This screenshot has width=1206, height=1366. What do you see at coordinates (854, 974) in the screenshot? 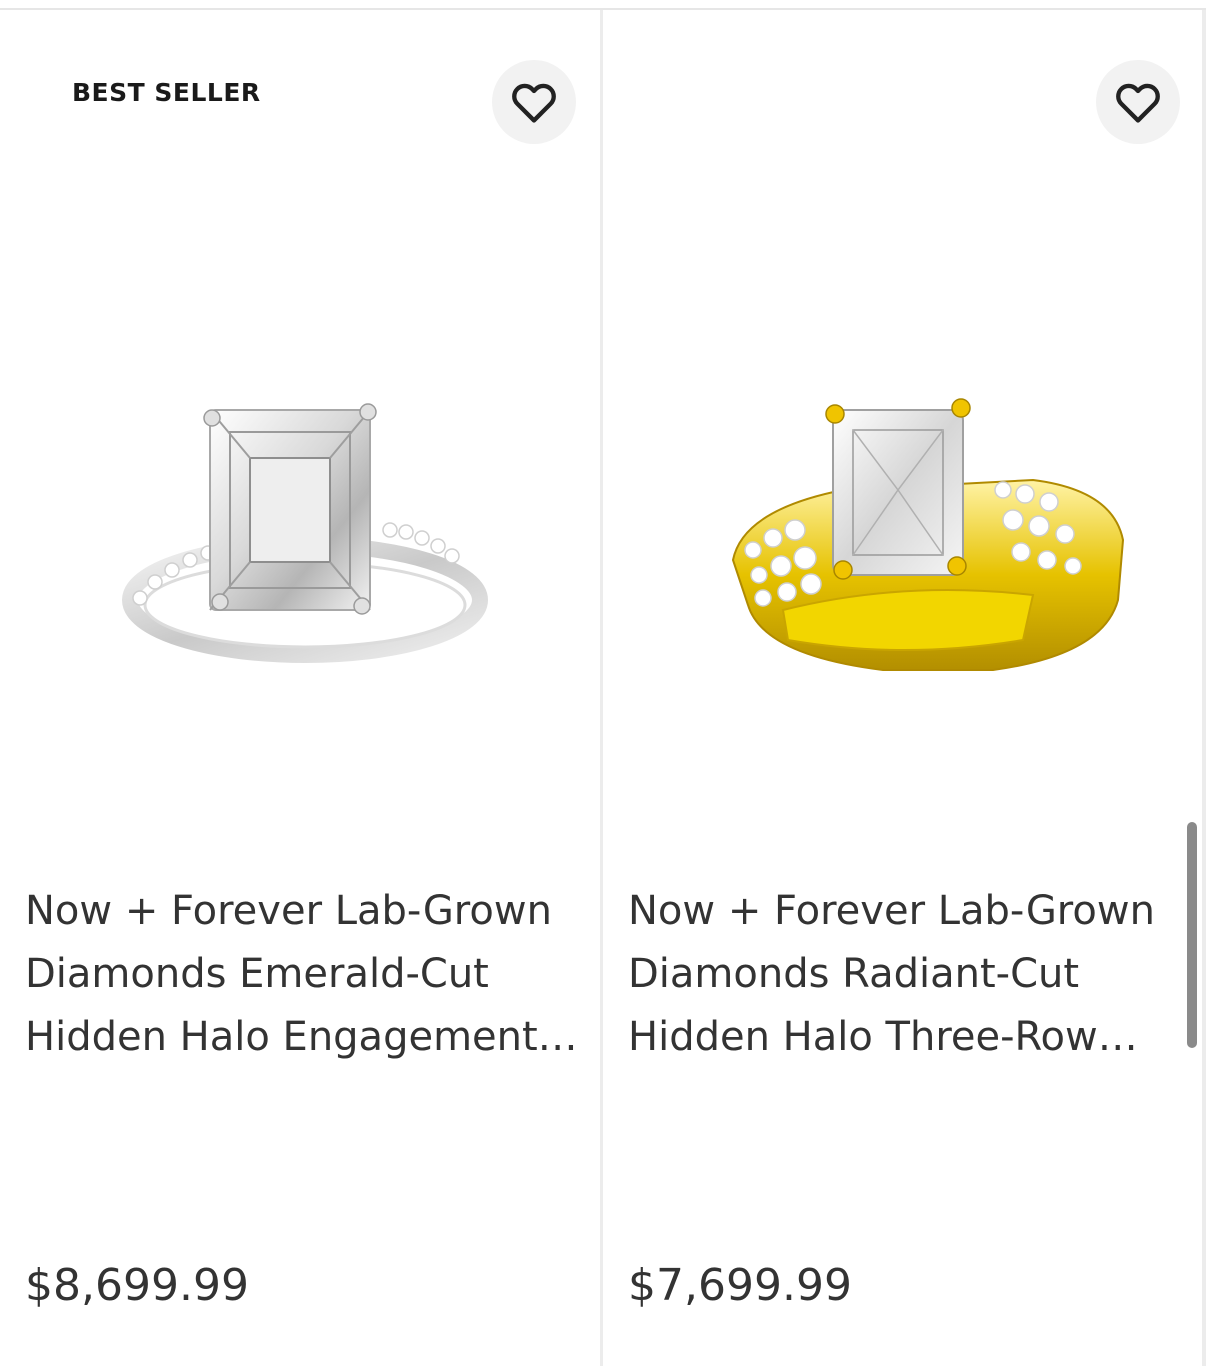
I see `product-title-line: Diamonds Radiant-Cut` at bounding box center [854, 974].